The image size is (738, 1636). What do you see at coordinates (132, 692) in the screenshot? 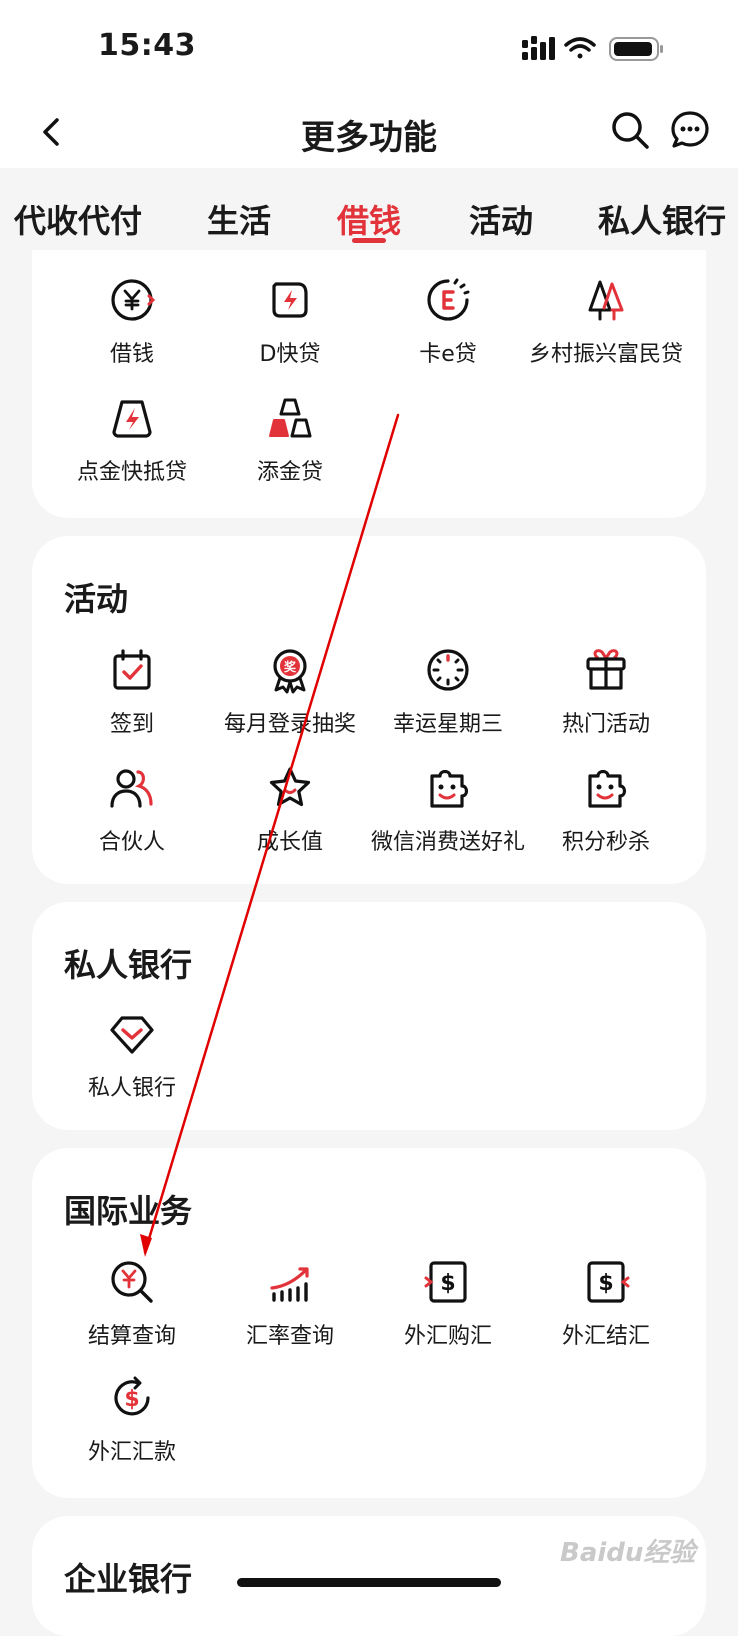
I see `grid-item-sign-in: 签到` at bounding box center [132, 692].